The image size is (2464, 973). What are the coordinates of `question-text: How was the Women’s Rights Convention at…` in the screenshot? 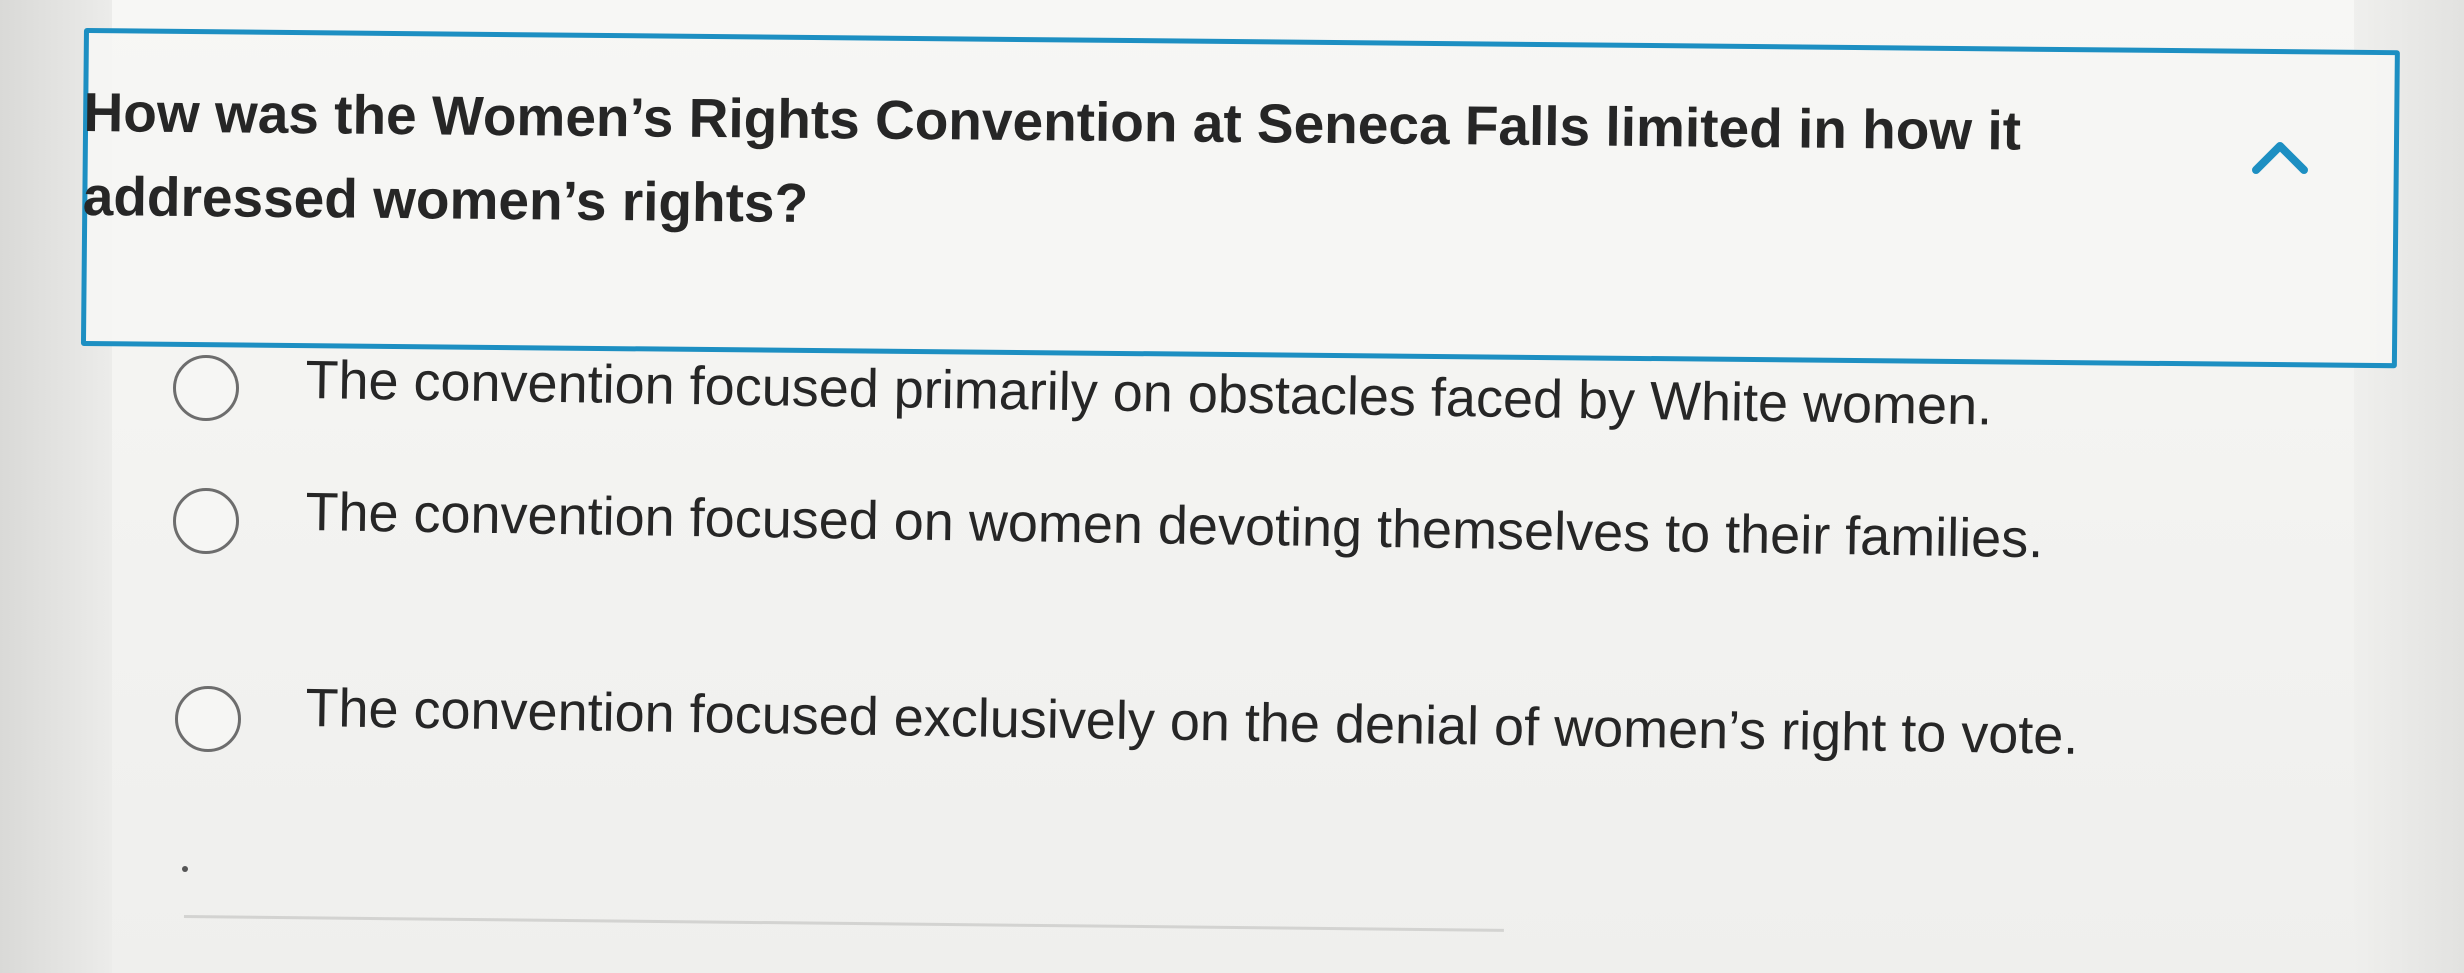 It's located at (1052, 157).